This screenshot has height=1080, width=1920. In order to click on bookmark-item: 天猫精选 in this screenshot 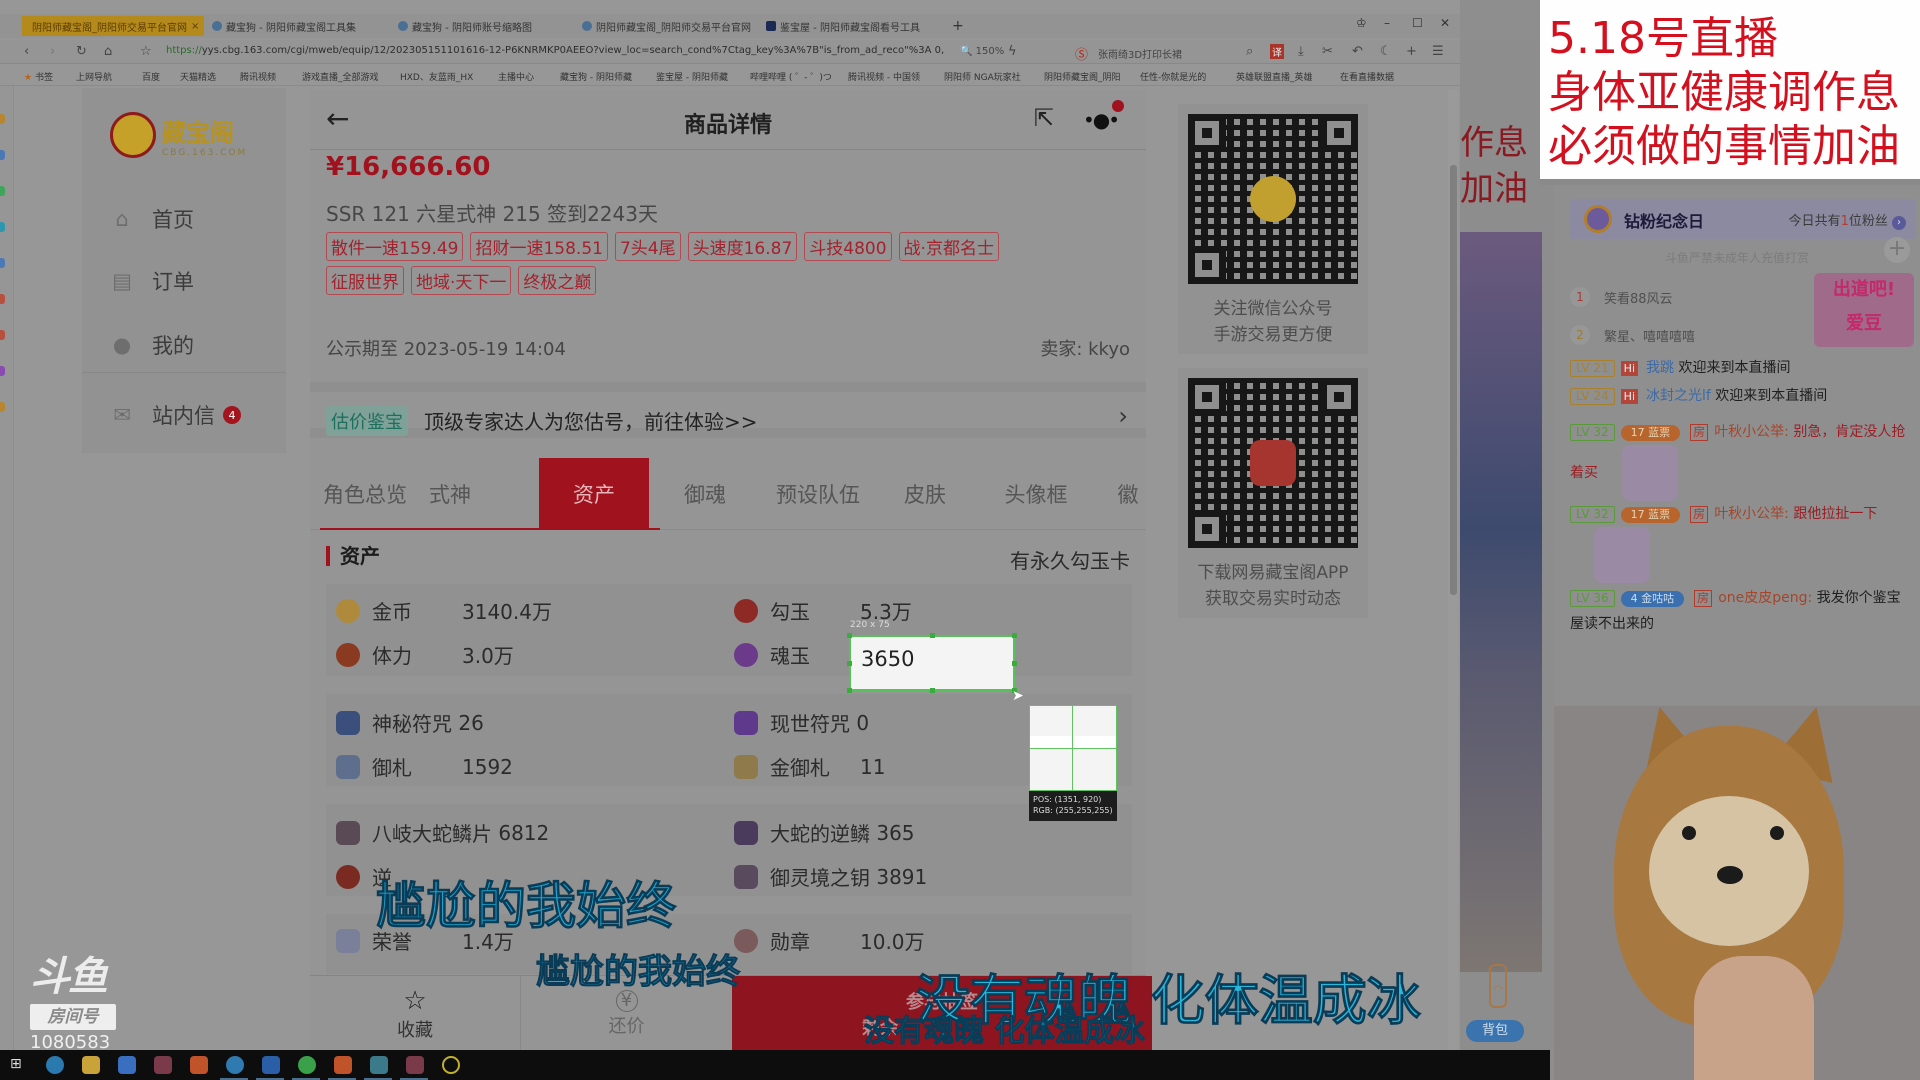, I will do `click(198, 76)`.